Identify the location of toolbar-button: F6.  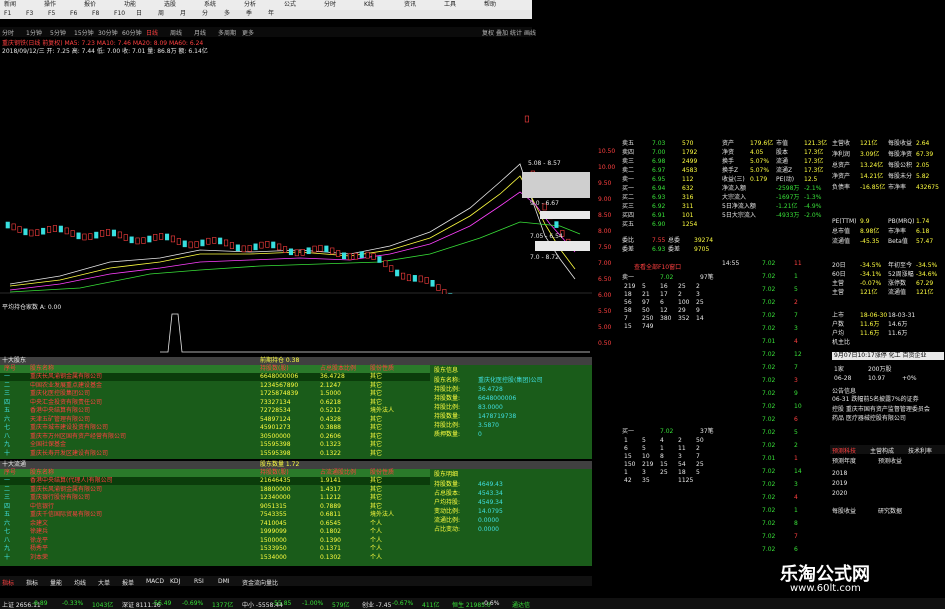
(73, 14).